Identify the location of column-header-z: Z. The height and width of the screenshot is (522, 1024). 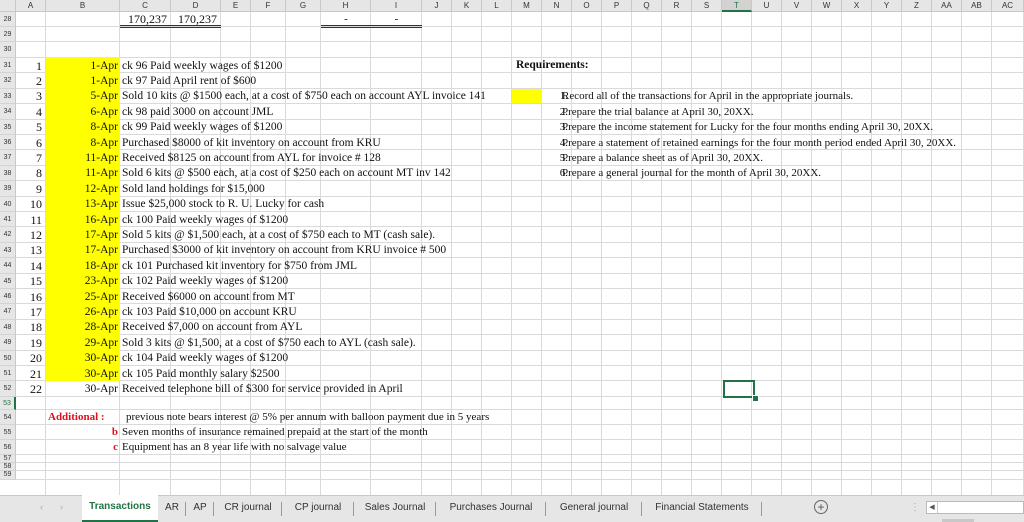
(917, 6).